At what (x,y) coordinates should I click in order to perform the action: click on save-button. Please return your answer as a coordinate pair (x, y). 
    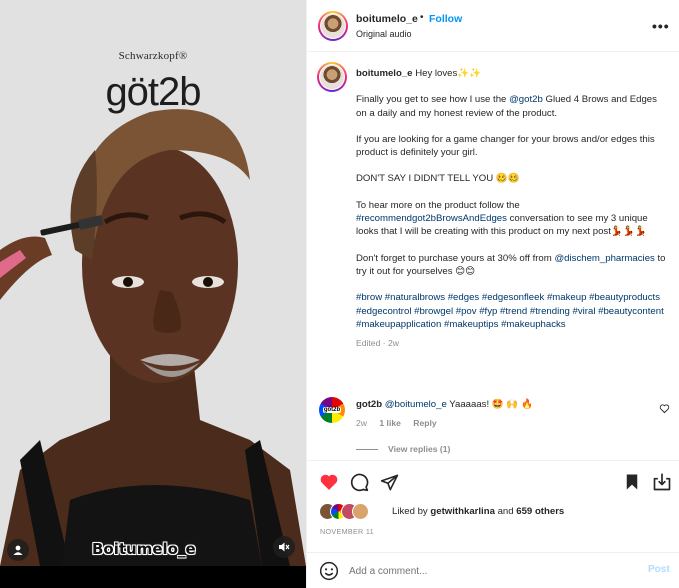
    Looking at the image, I should click on (632, 482).